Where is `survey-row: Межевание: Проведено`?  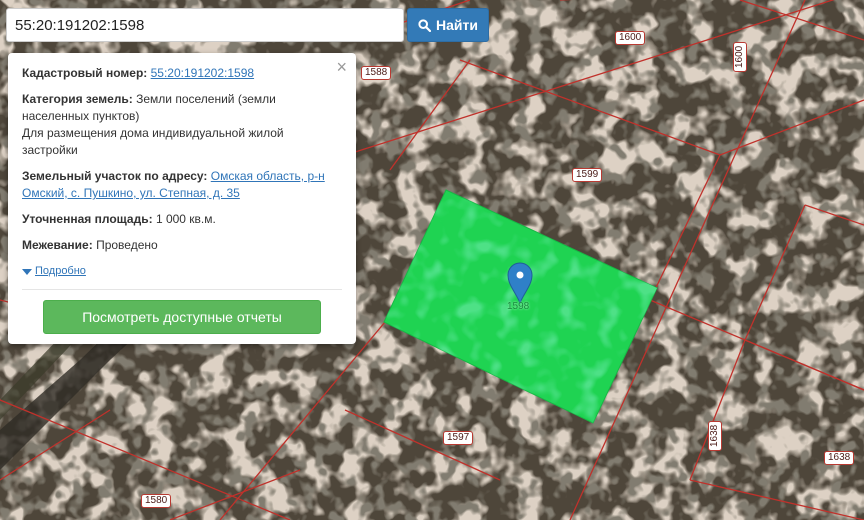
survey-row: Межевание: Проведено is located at coordinates (182, 245).